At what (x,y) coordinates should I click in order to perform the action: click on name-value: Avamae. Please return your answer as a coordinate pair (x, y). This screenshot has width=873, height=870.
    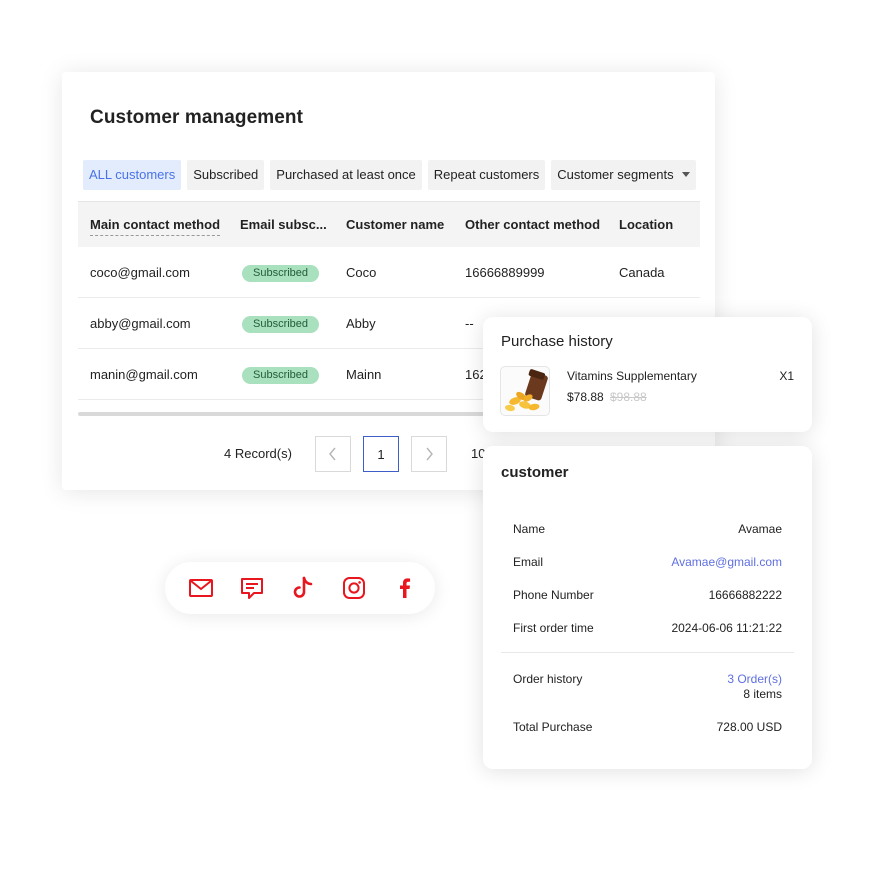
    Looking at the image, I should click on (760, 529).